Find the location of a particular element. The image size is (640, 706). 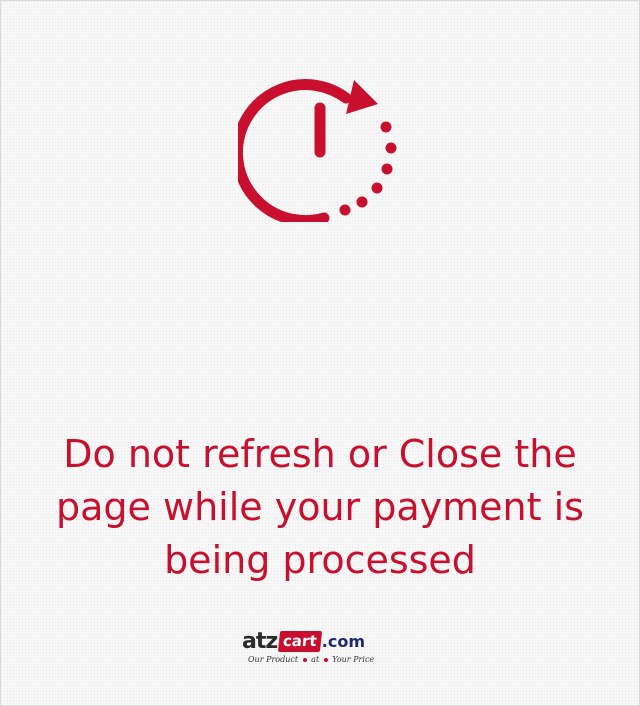

timer-icon is located at coordinates (317, 150).